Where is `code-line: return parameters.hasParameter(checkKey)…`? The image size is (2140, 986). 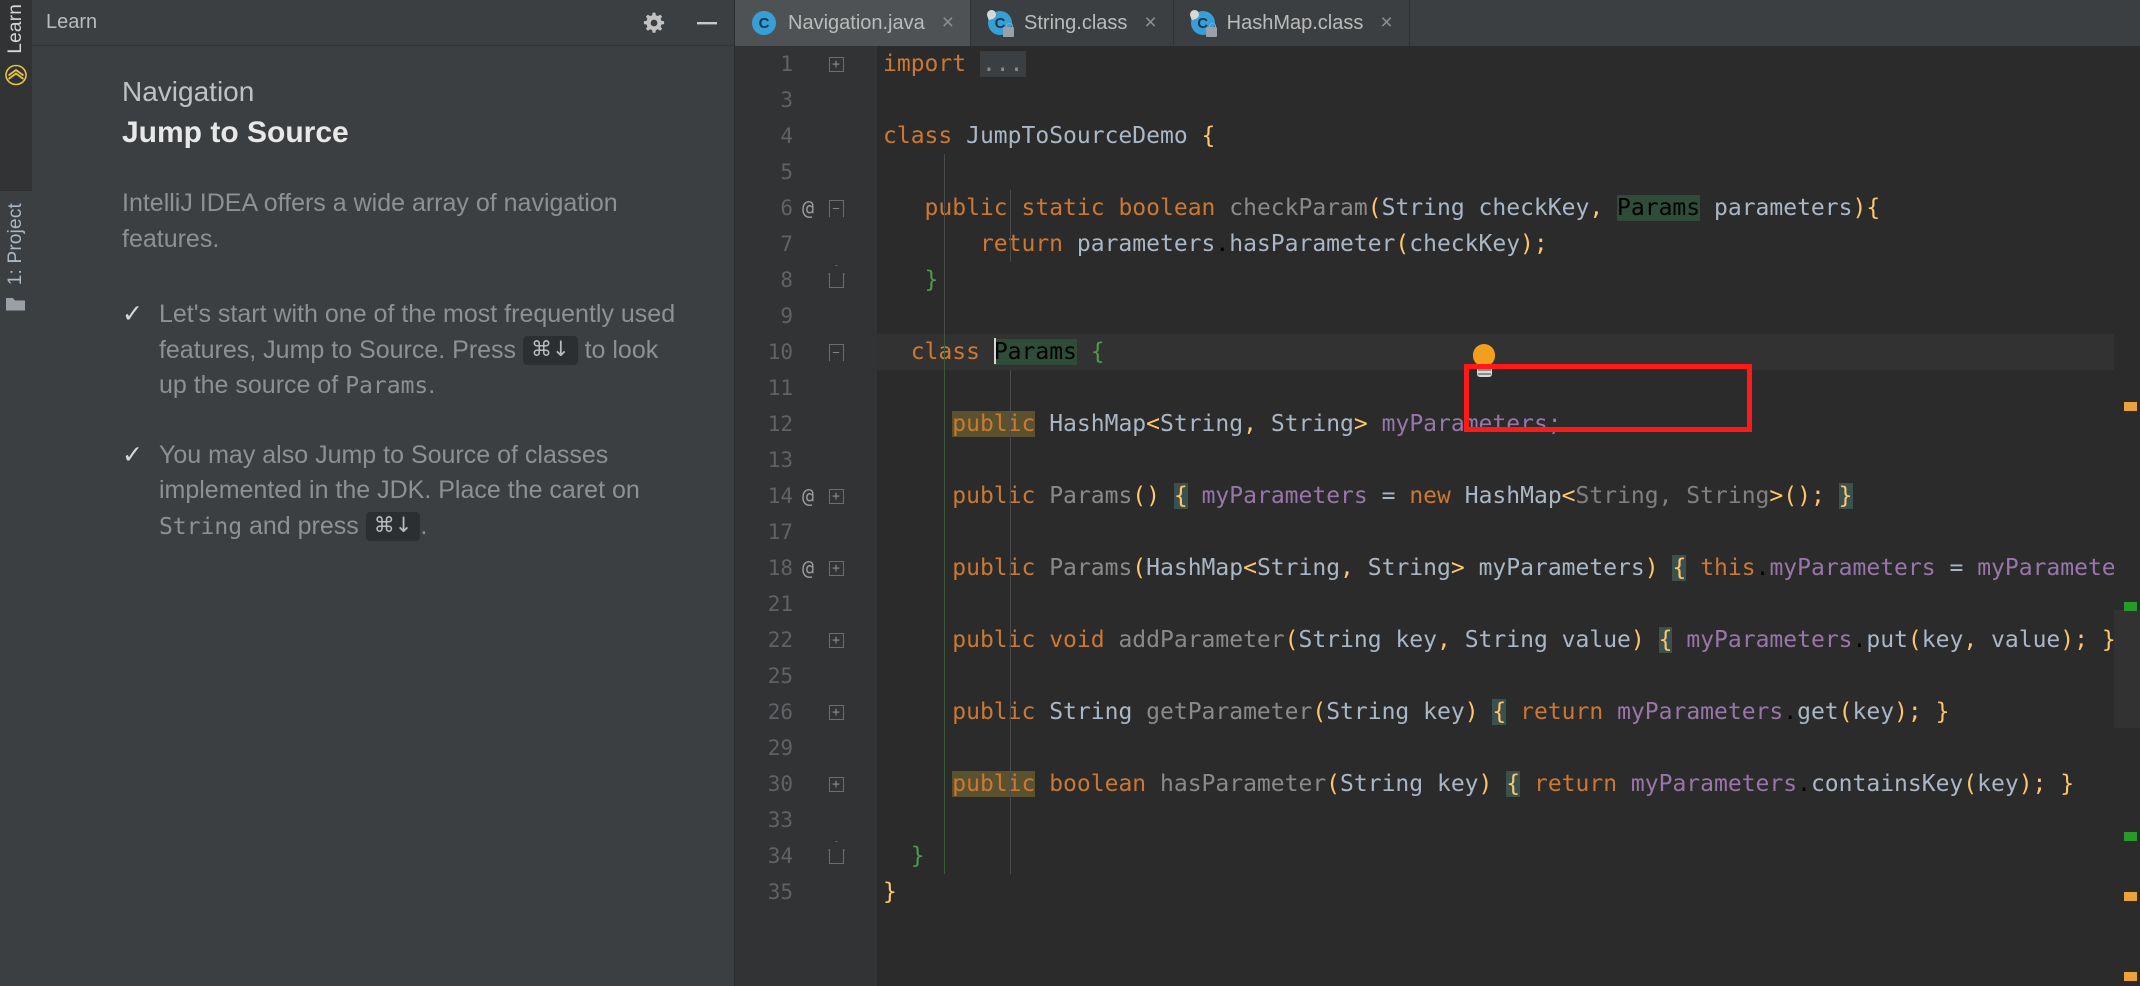
code-line: return parameters.hasParameter(checkKey)… is located at coordinates (1263, 244).